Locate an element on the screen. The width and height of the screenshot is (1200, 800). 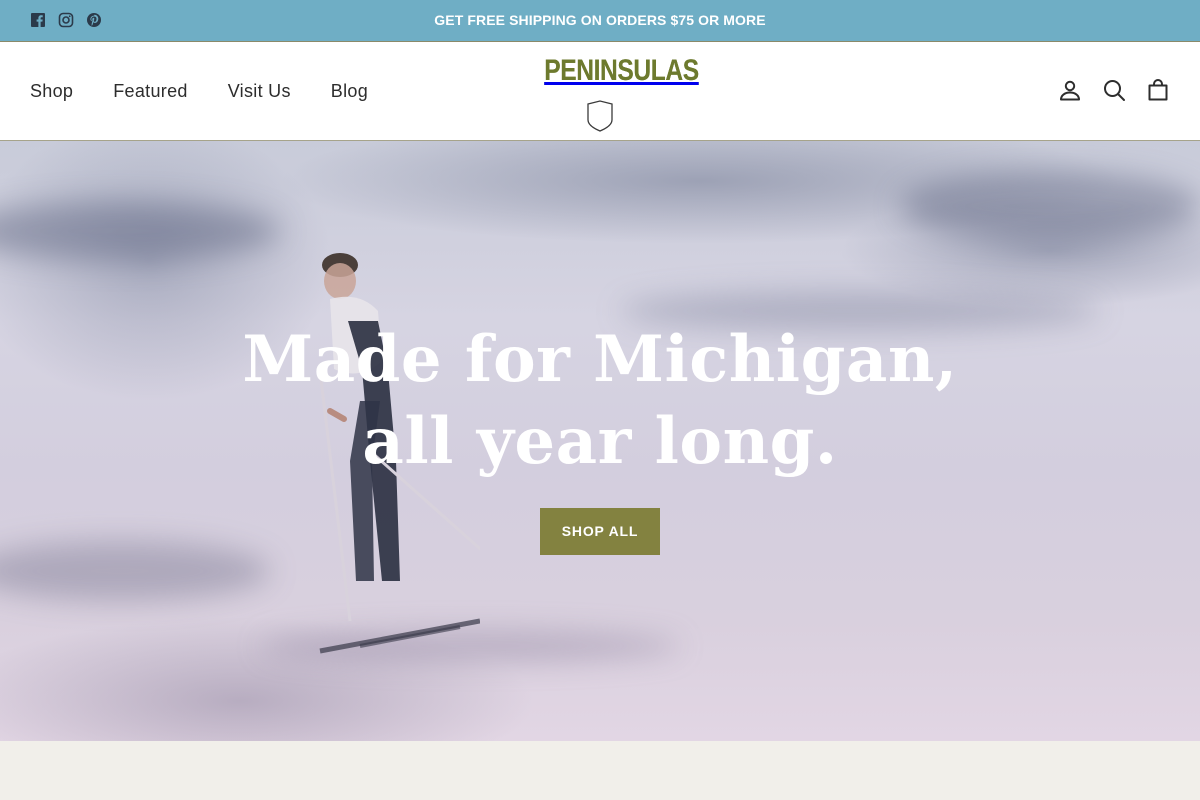
nav-blog: Blog is located at coordinates (349, 91).